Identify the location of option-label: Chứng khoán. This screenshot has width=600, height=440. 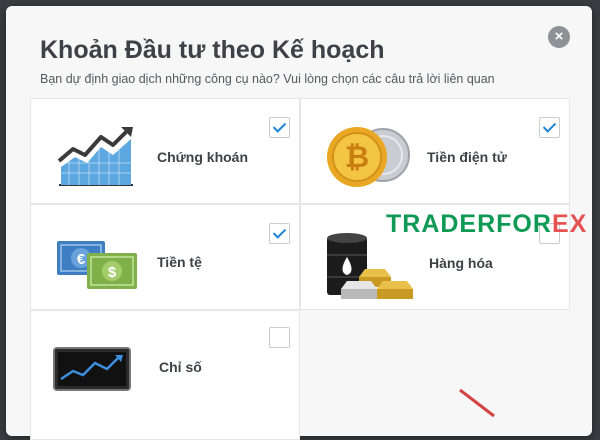
(203, 157).